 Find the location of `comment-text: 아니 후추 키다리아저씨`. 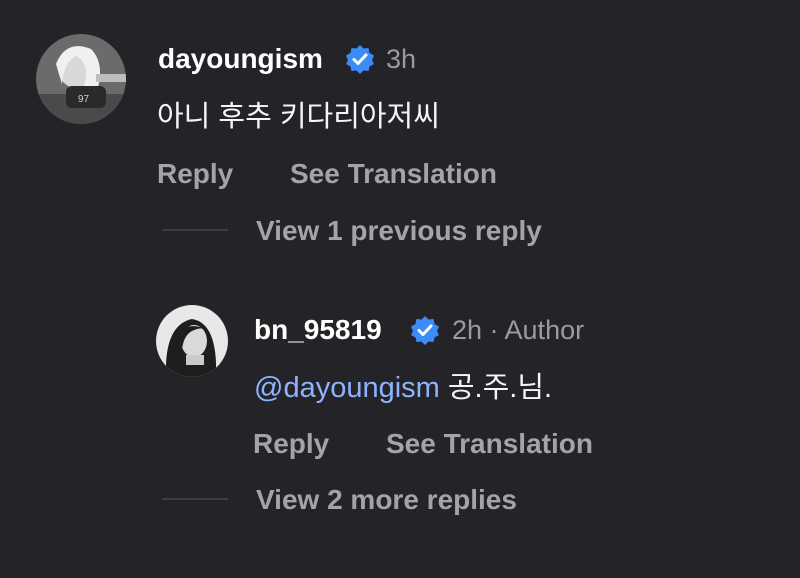

comment-text: 아니 후추 키다리아저씨 is located at coordinates (298, 114).